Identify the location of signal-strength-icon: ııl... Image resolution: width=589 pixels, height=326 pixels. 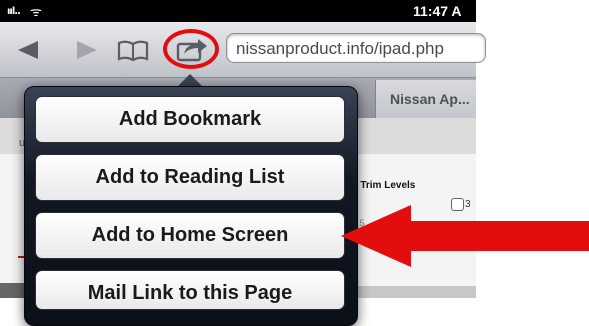
(14, 11).